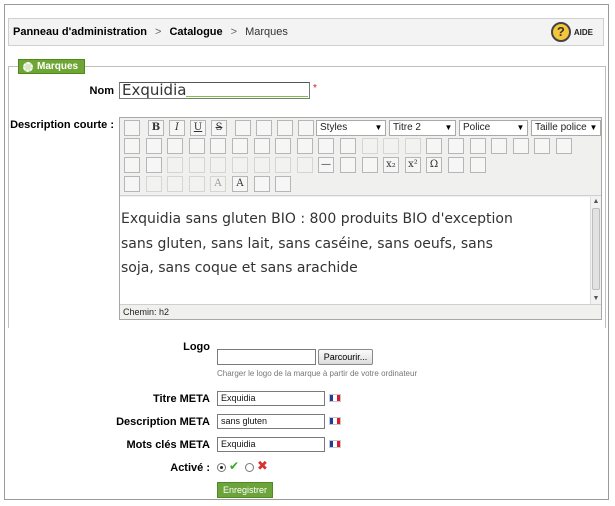  Describe the element at coordinates (262, 165) in the screenshot. I see `merge-cells-icon` at that location.